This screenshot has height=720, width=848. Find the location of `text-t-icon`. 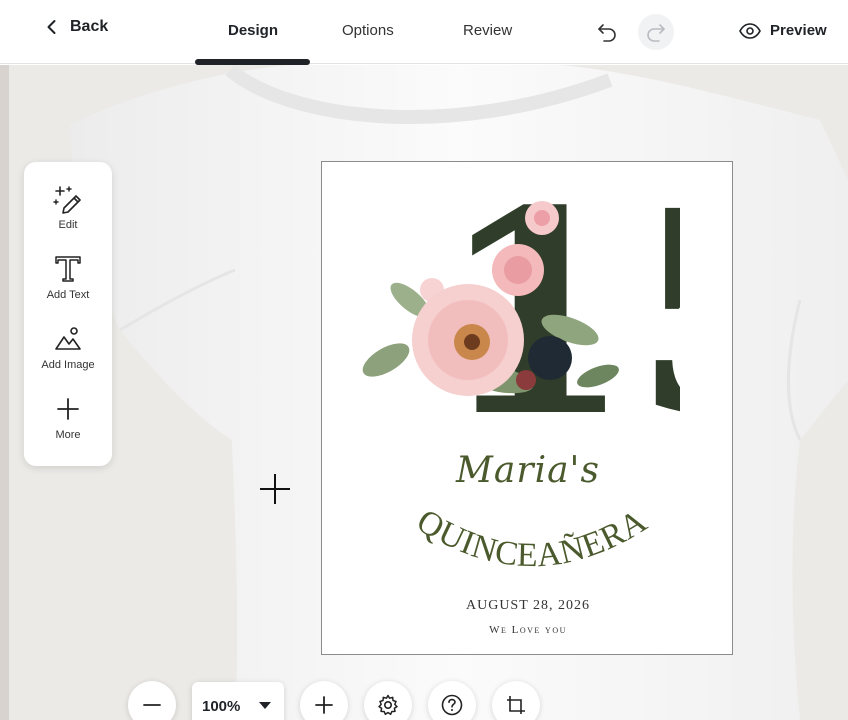

text-t-icon is located at coordinates (68, 269).